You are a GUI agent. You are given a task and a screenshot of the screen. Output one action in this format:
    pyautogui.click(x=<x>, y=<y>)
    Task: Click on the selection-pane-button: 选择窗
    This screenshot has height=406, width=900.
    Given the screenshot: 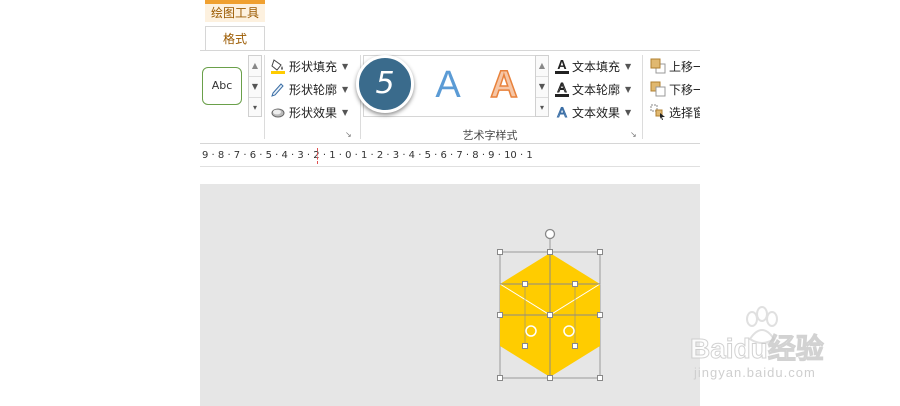 What is the action you would take?
    pyautogui.click(x=675, y=112)
    